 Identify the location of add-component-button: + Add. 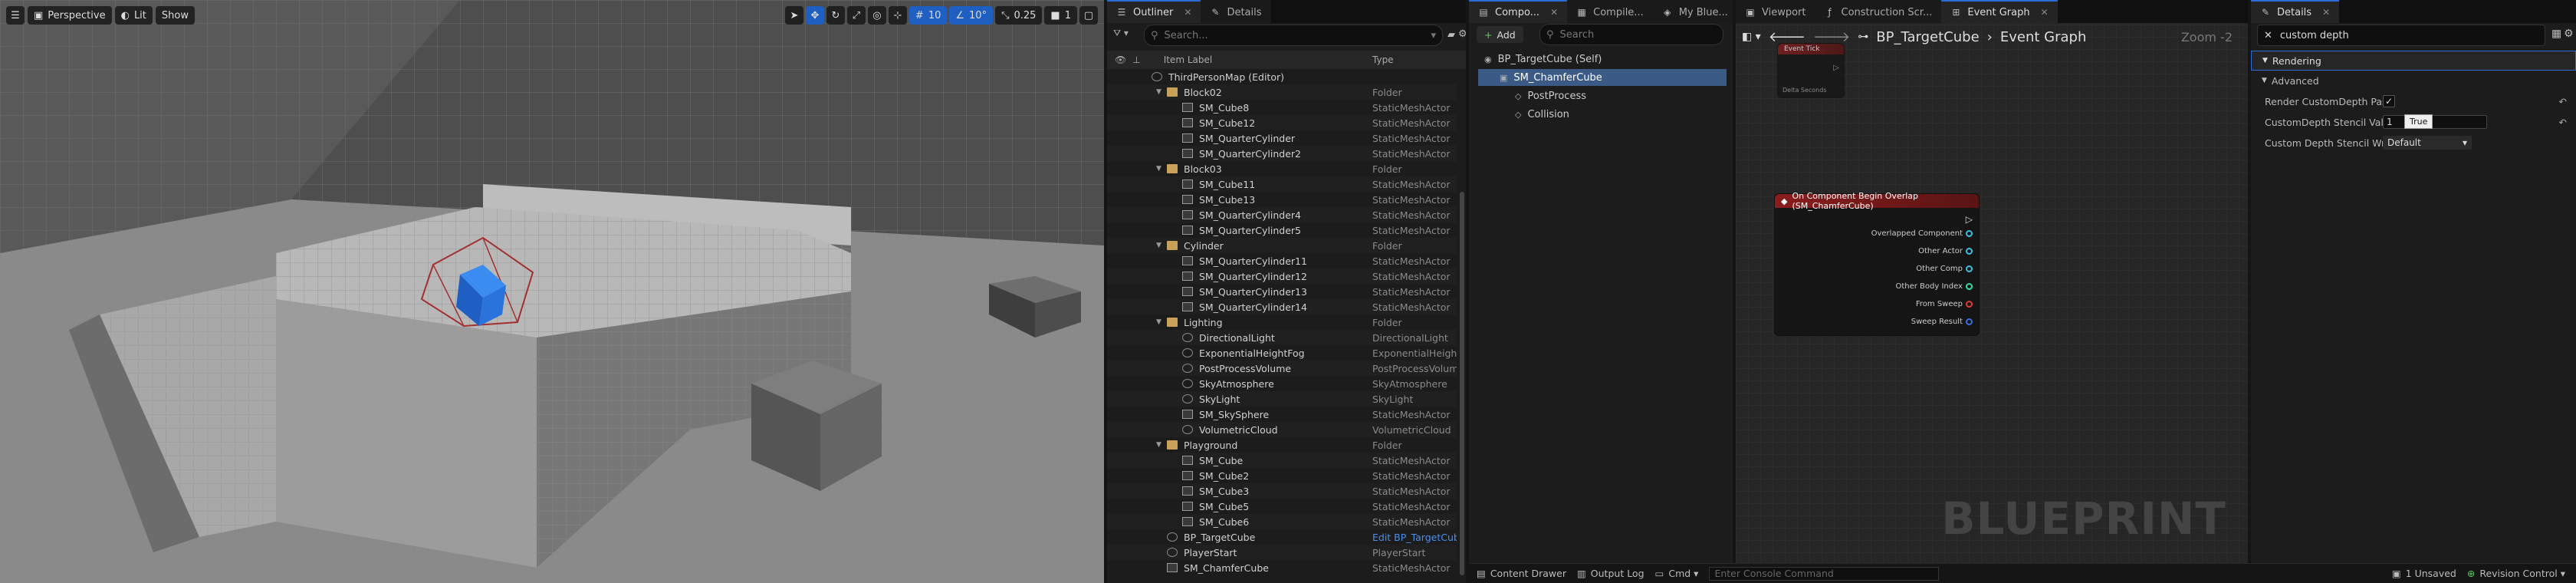
(1500, 35).